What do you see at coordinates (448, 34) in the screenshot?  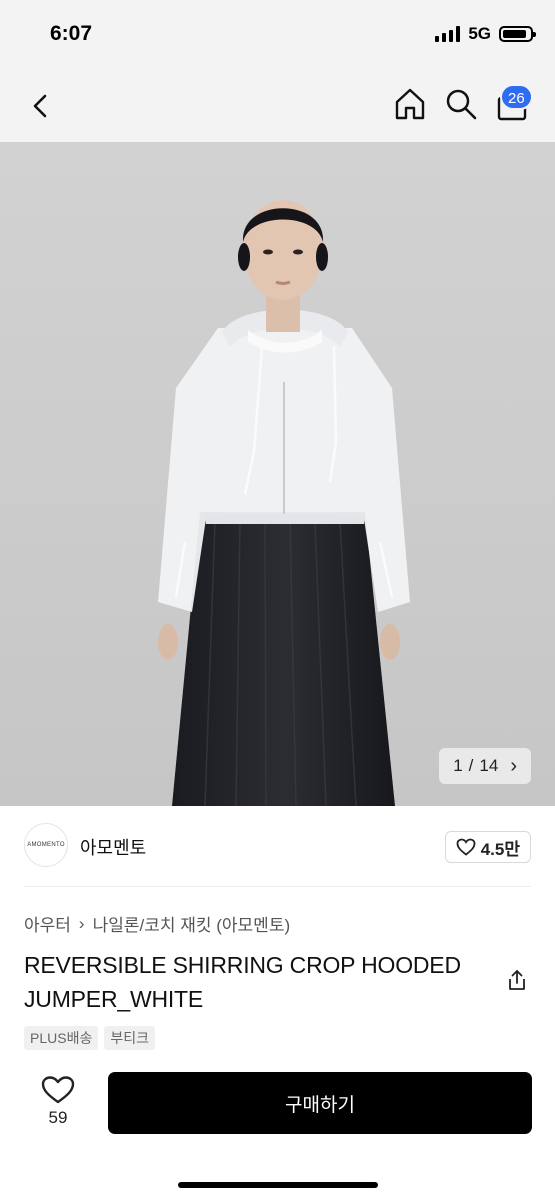 I see `signal-icon` at bounding box center [448, 34].